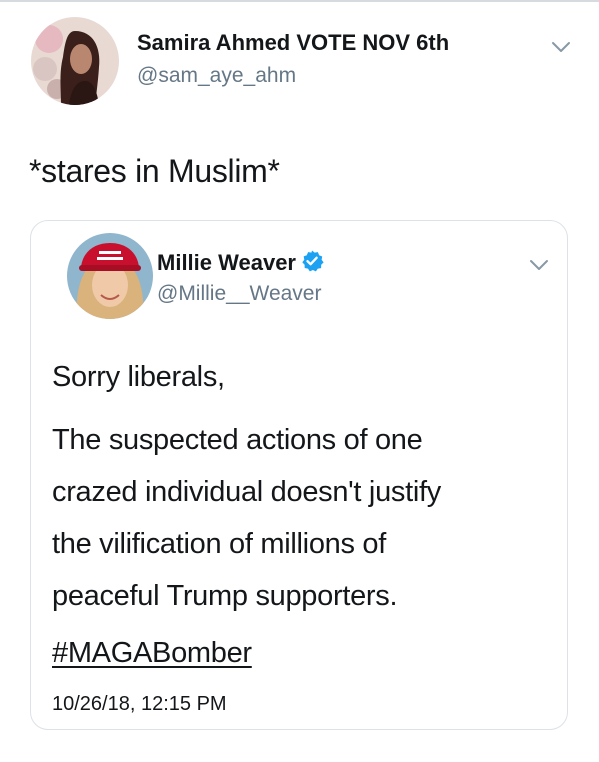  What do you see at coordinates (152, 653) in the screenshot?
I see `hashtag-link: #MAGABomber` at bounding box center [152, 653].